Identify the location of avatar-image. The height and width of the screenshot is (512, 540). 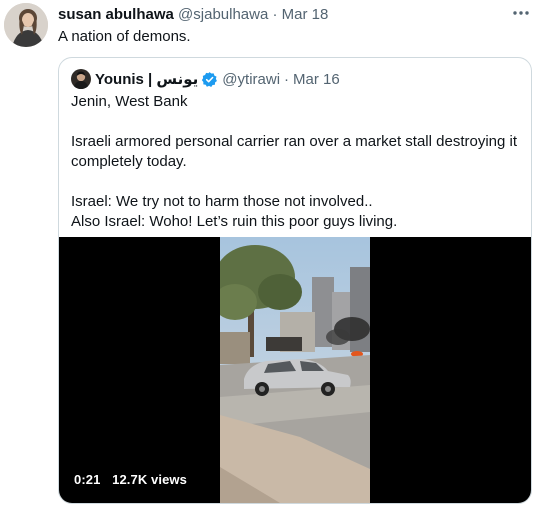
(26, 25).